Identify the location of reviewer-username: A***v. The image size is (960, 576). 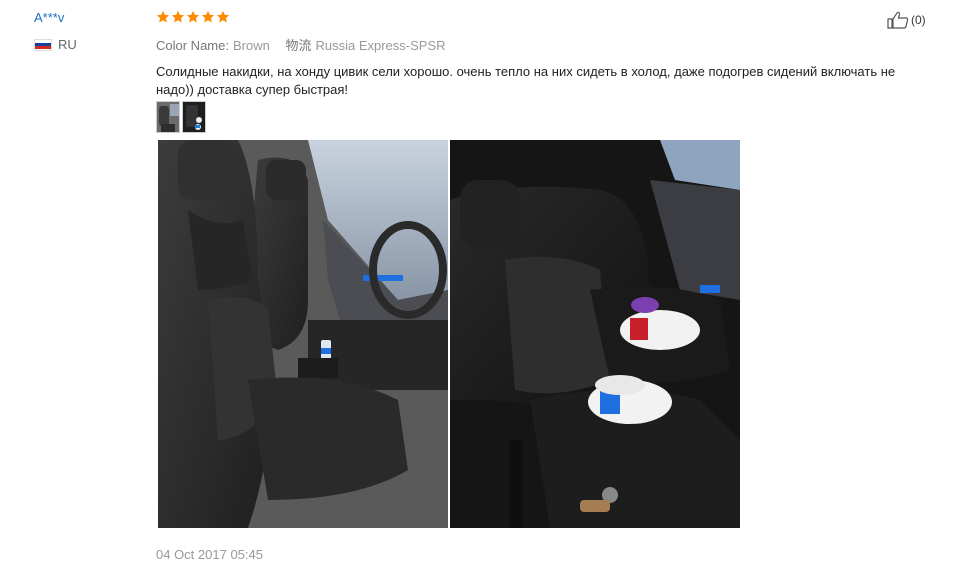
(89, 17).